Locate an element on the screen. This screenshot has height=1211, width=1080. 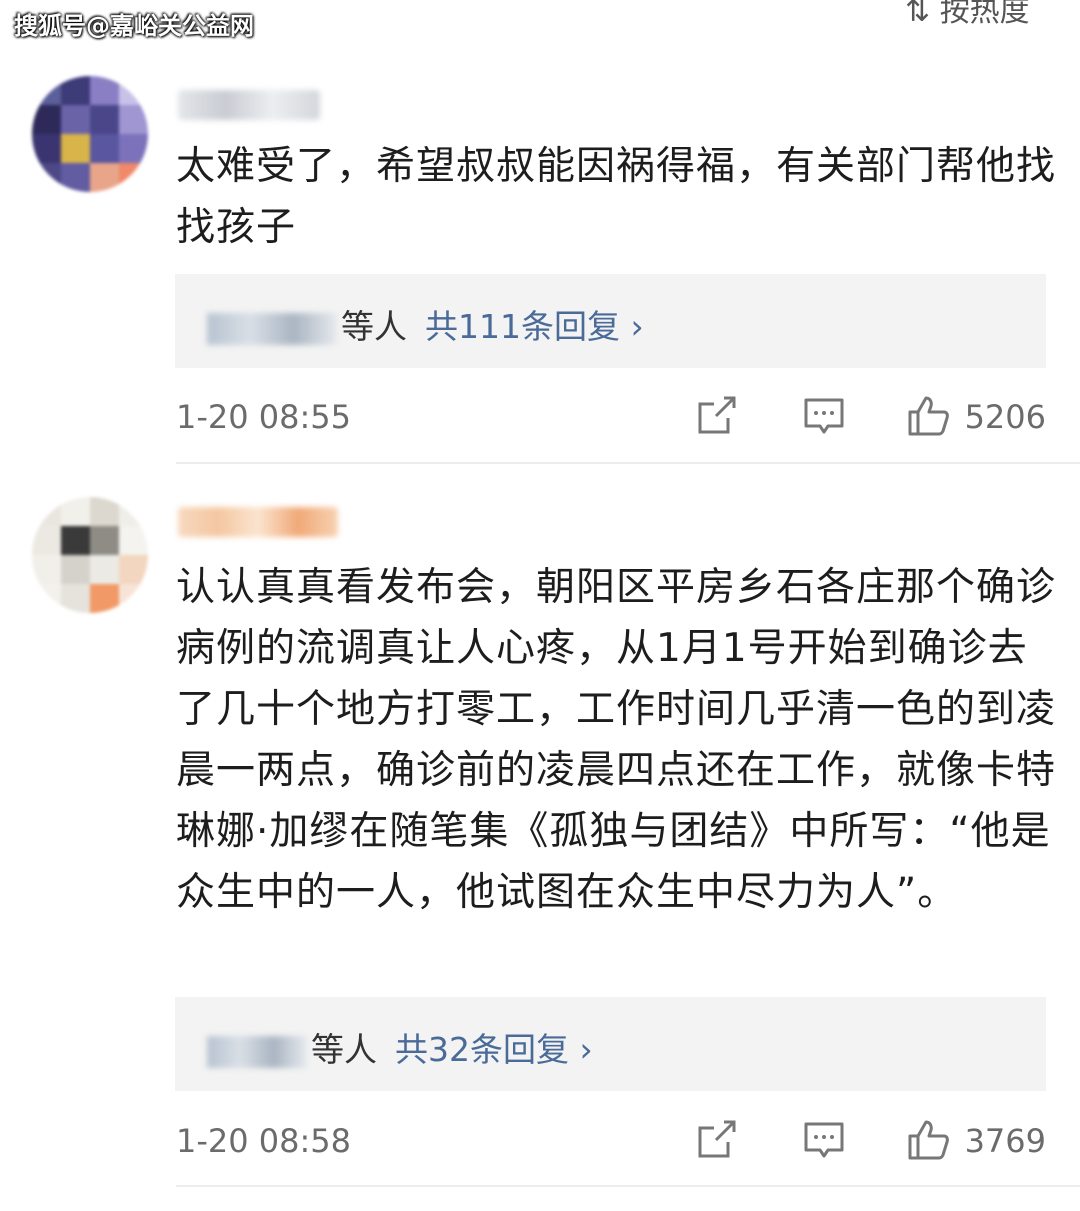
comment-text: 太难受了，希望叔叔能因祸得福，有关部门帮他找找孩子 is located at coordinates (616, 197).